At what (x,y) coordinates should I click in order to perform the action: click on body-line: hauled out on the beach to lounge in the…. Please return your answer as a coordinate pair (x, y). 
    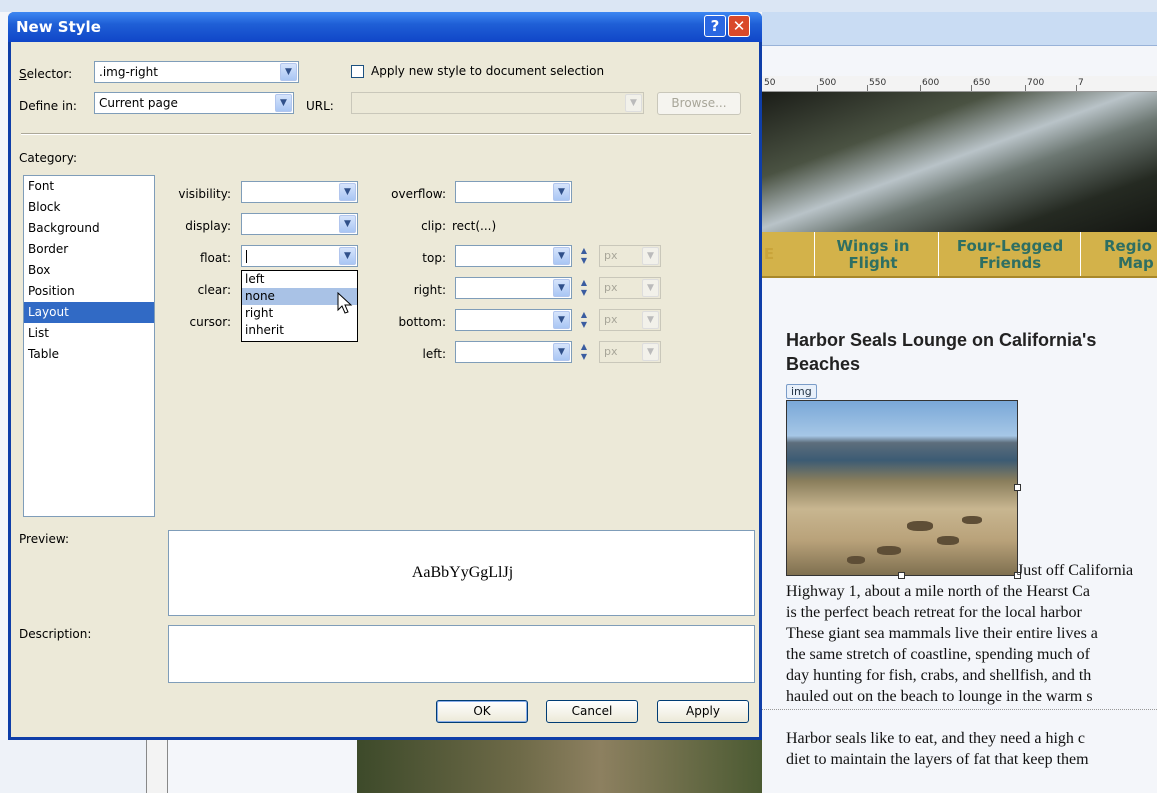
    Looking at the image, I should click on (939, 696).